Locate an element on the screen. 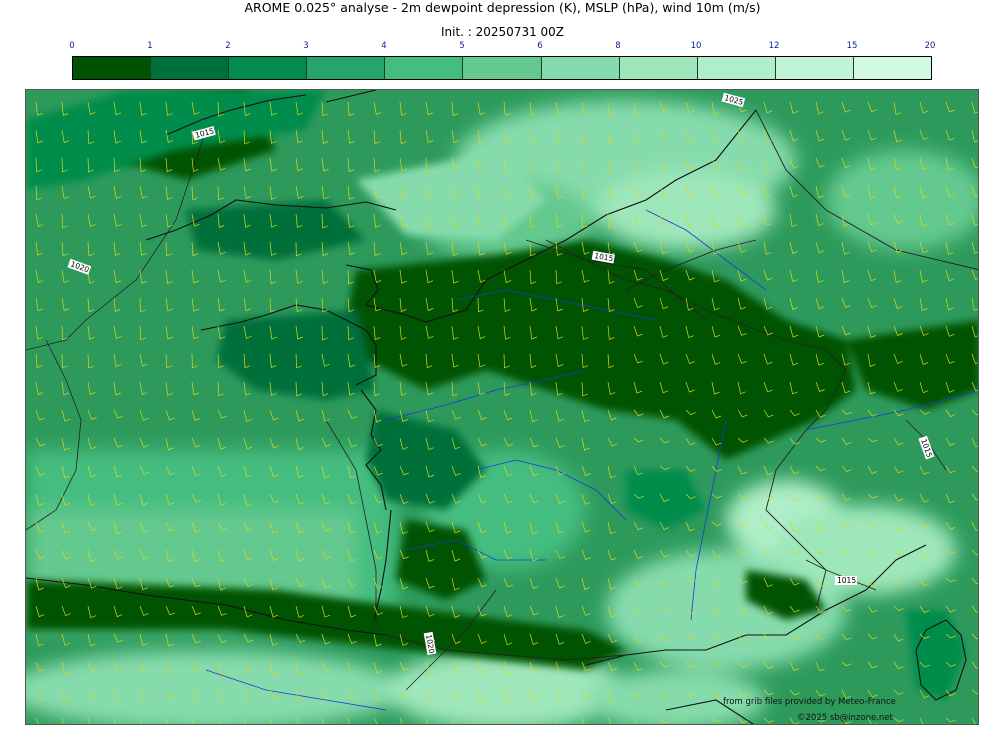 Image resolution: width=1005 pixels, height=738 pixels. colorbar-tick-label: 12 is located at coordinates (774, 46).